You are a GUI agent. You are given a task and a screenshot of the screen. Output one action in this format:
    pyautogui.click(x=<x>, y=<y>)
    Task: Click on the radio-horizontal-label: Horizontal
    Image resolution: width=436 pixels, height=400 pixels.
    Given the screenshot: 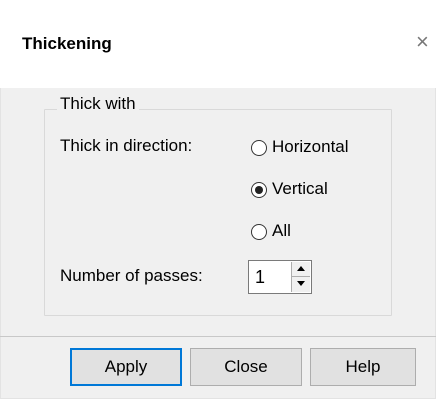 What is the action you would take?
    pyautogui.click(x=310, y=147)
    